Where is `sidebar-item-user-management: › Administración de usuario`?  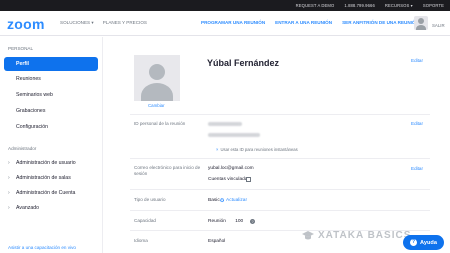 sidebar-item-user-management: › Administración de usuario is located at coordinates (51, 163).